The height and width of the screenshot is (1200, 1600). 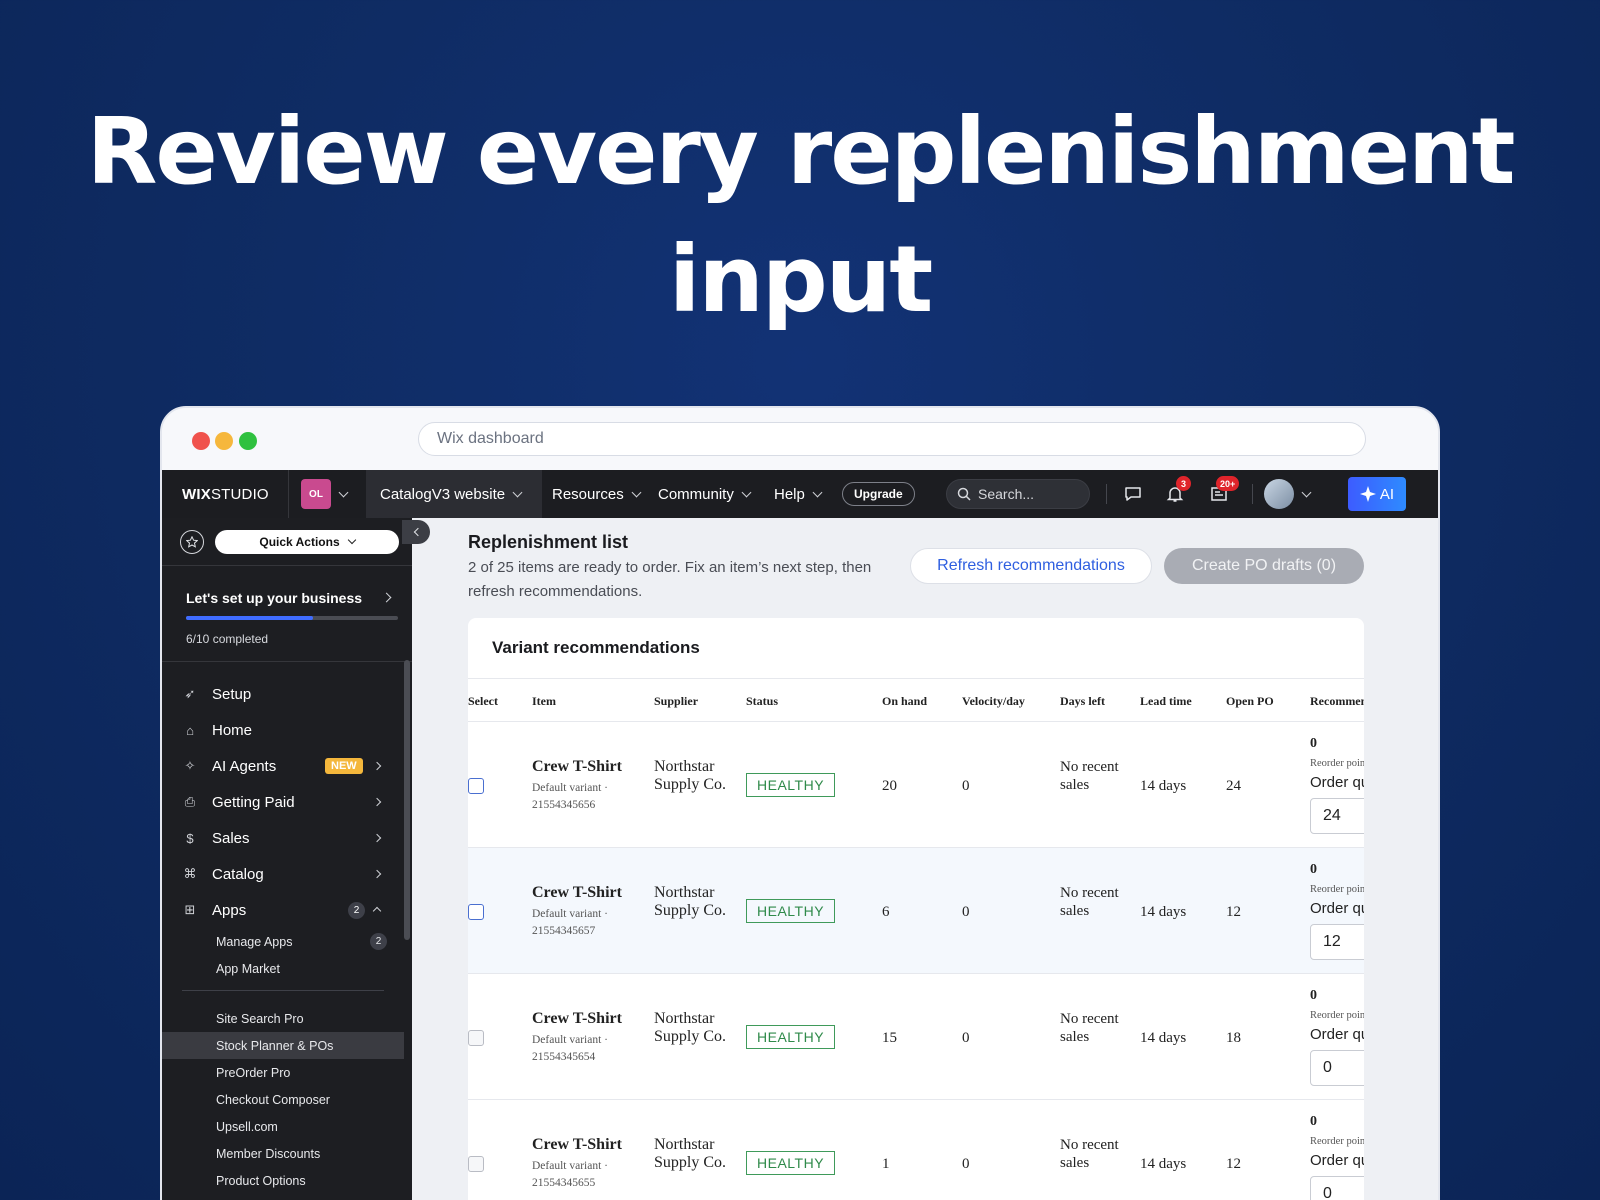 I want to click on column-header-recommendation: Recommenda, so click(x=1337, y=701).